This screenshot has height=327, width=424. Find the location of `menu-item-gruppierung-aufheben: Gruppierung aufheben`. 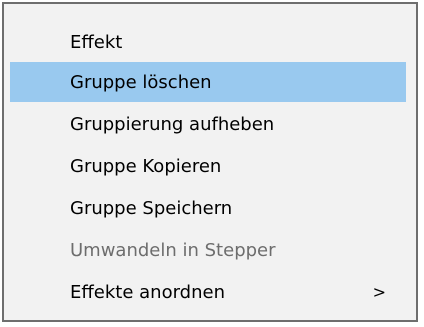

menu-item-gruppierung-aufheben: Gruppierung aufheben is located at coordinates (208, 124).